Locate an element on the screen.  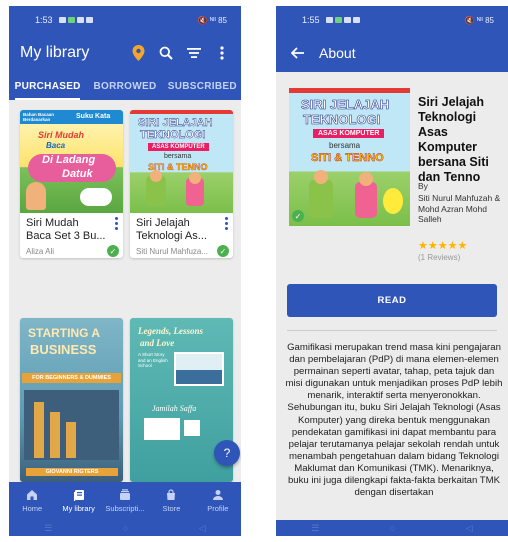
rating-stars-icon: ★★★★★ is located at coordinates (443, 246).